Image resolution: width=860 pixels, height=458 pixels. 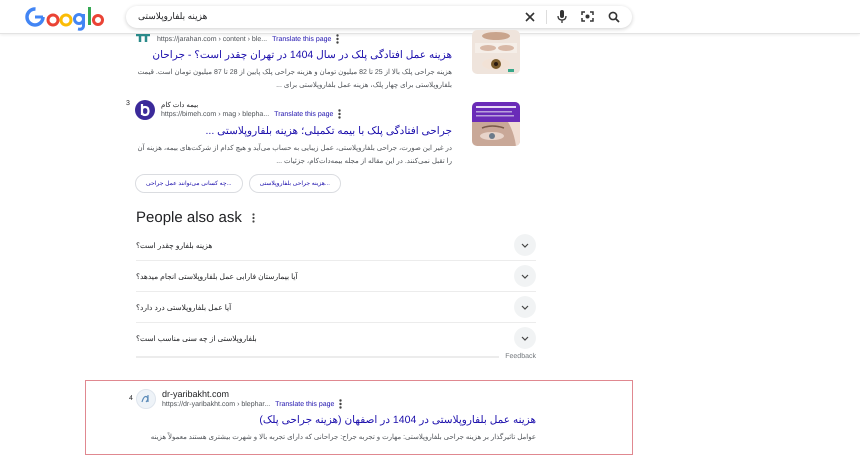 I want to click on search-field: هزینه بلفاروپلاستی, so click(x=379, y=17).